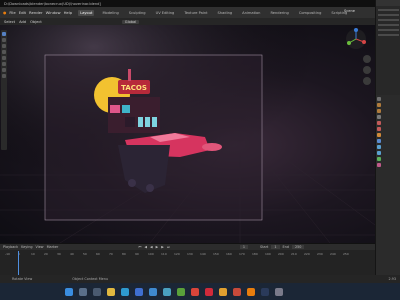 This screenshot has height=300, width=400. I want to click on constraints-tab-icon, so click(379, 159).